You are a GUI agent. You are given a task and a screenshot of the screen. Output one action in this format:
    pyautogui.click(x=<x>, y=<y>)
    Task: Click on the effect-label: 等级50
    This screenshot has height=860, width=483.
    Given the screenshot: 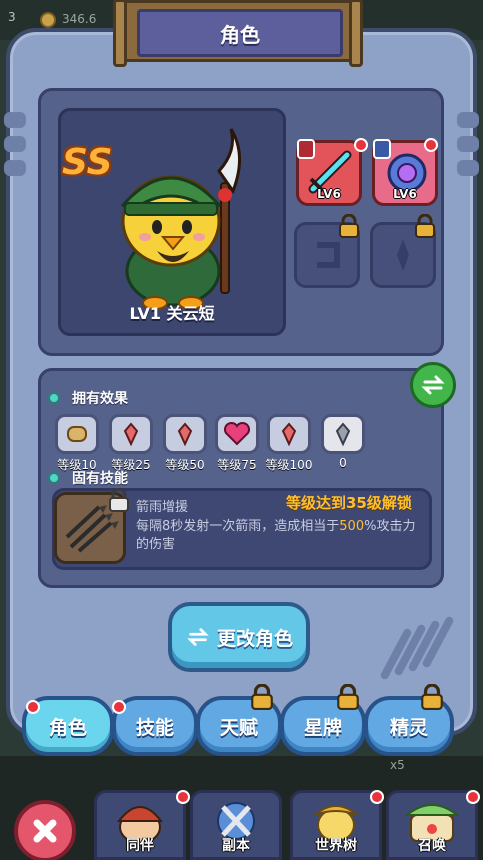 What is the action you would take?
    pyautogui.click(x=185, y=465)
    